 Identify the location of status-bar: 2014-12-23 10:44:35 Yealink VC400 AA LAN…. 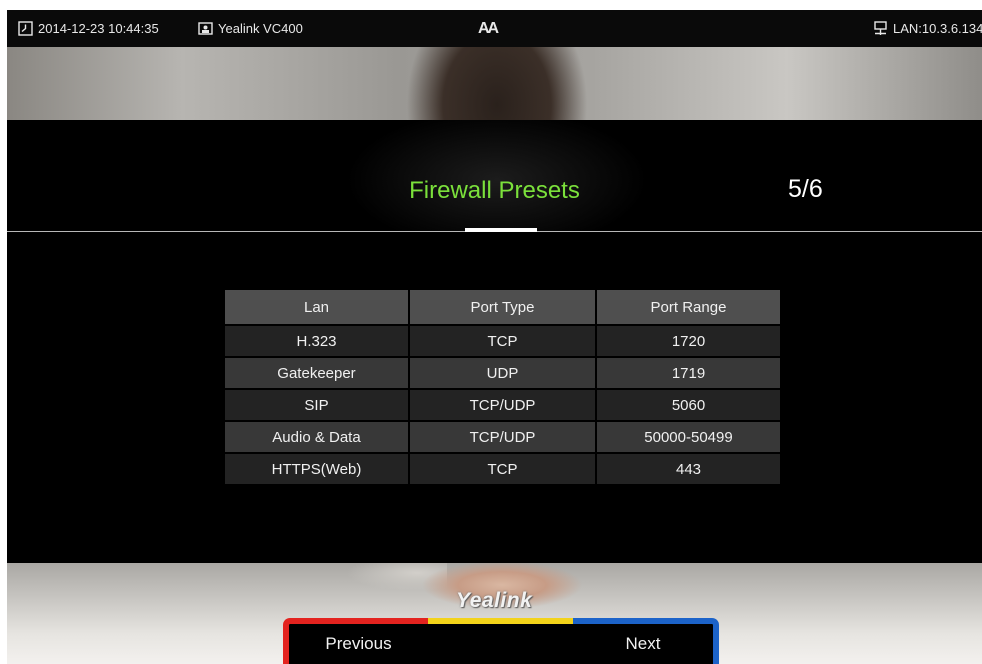
(494, 28).